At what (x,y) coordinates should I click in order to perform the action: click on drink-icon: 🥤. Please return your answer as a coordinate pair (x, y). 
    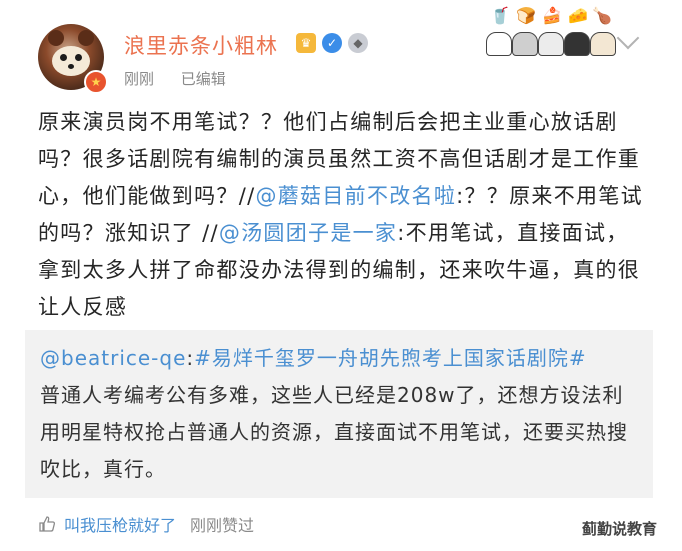
    Looking at the image, I should click on (500, 15).